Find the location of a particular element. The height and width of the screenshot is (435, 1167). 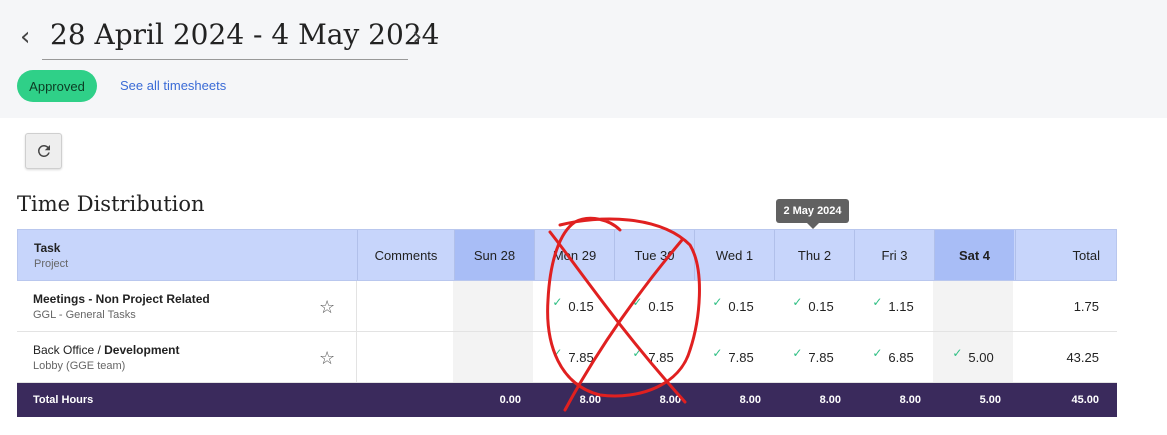

day-cell-mon: ✓ 7.85 is located at coordinates (573, 357).